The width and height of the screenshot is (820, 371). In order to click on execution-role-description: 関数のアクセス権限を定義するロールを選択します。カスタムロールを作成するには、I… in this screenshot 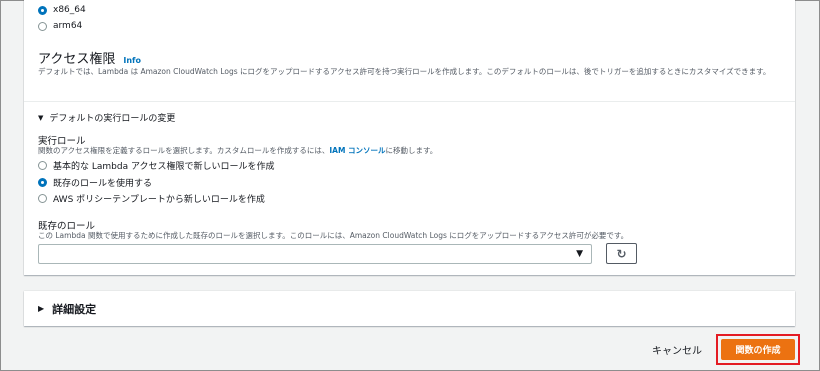, I will do `click(408, 151)`.